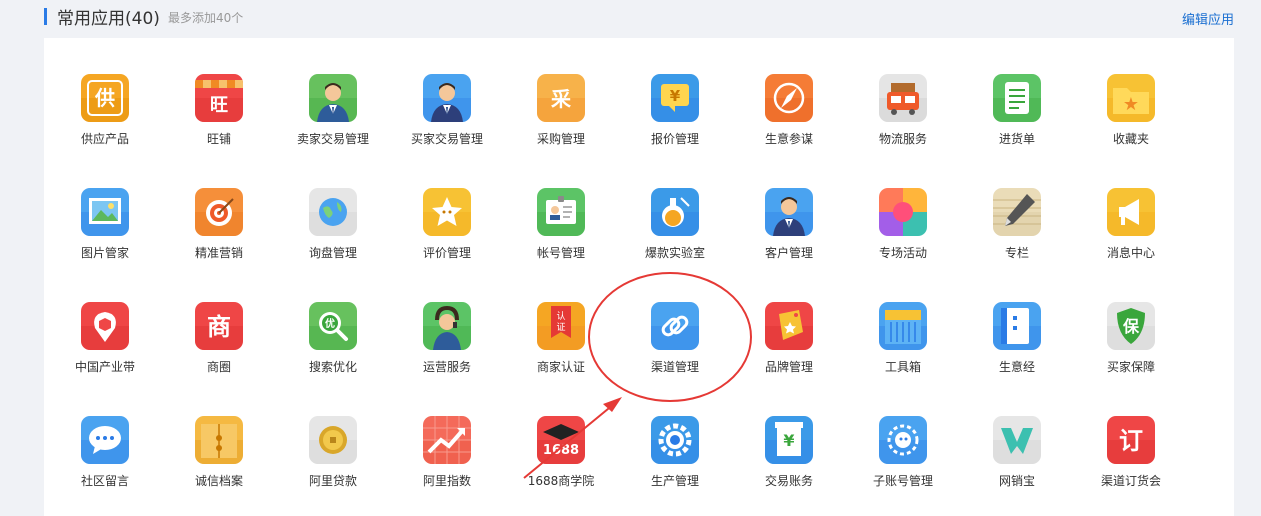 This screenshot has width=1261, height=516. What do you see at coordinates (105, 98) in the screenshot?
I see `supply-icon: 供` at bounding box center [105, 98].